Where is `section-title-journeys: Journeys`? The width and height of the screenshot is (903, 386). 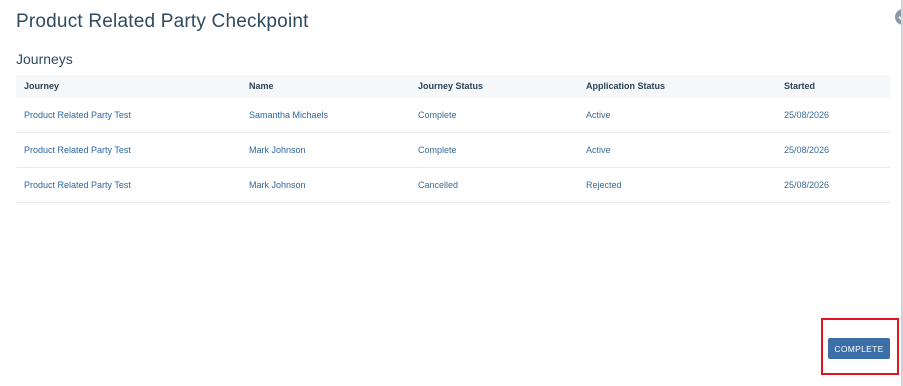 section-title-journeys: Journeys is located at coordinates (44, 59).